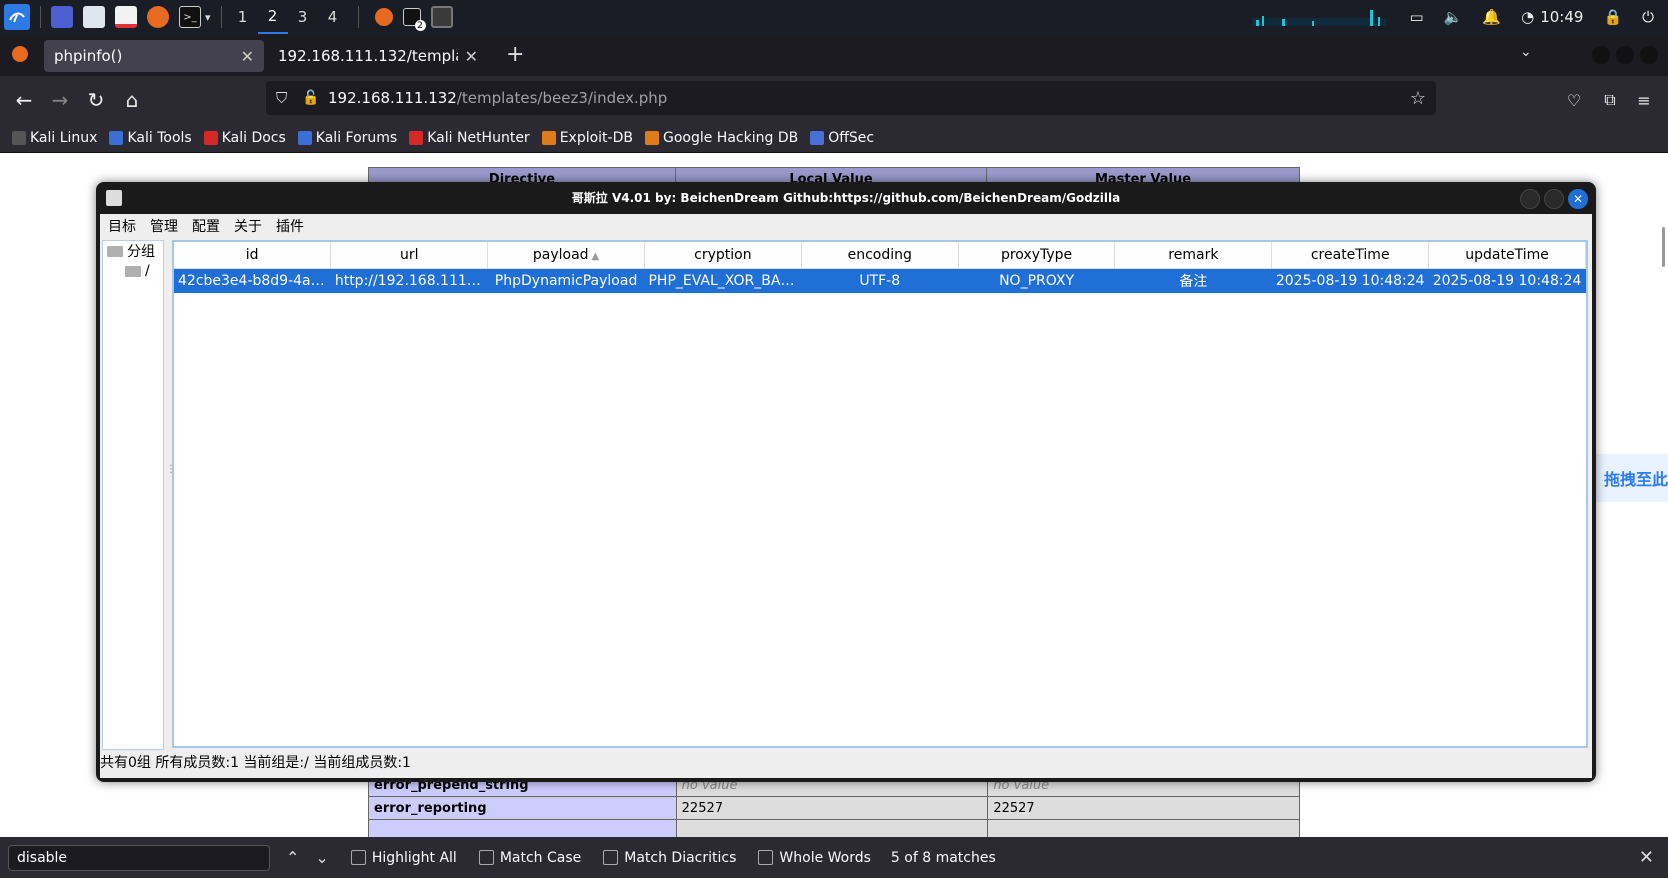 The image size is (1668, 878). Describe the element at coordinates (414, 19) in the screenshot. I see `terminal-window-icon: 2` at that location.